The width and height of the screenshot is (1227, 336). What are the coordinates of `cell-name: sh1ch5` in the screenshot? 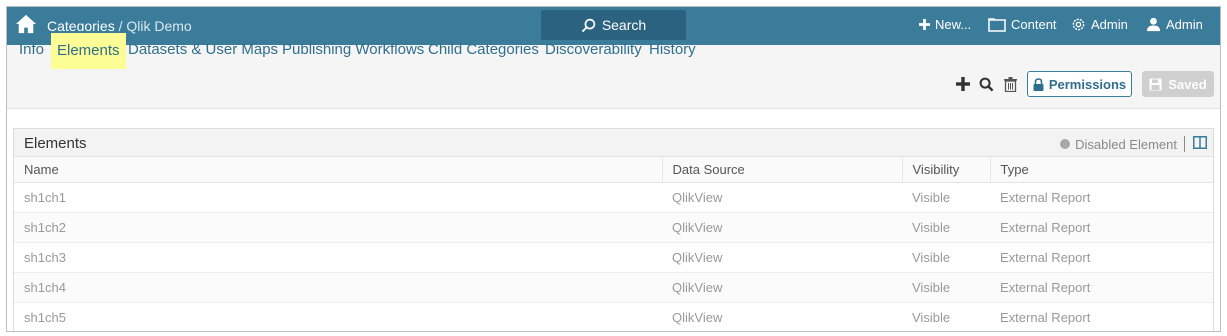 It's located at (338, 316).